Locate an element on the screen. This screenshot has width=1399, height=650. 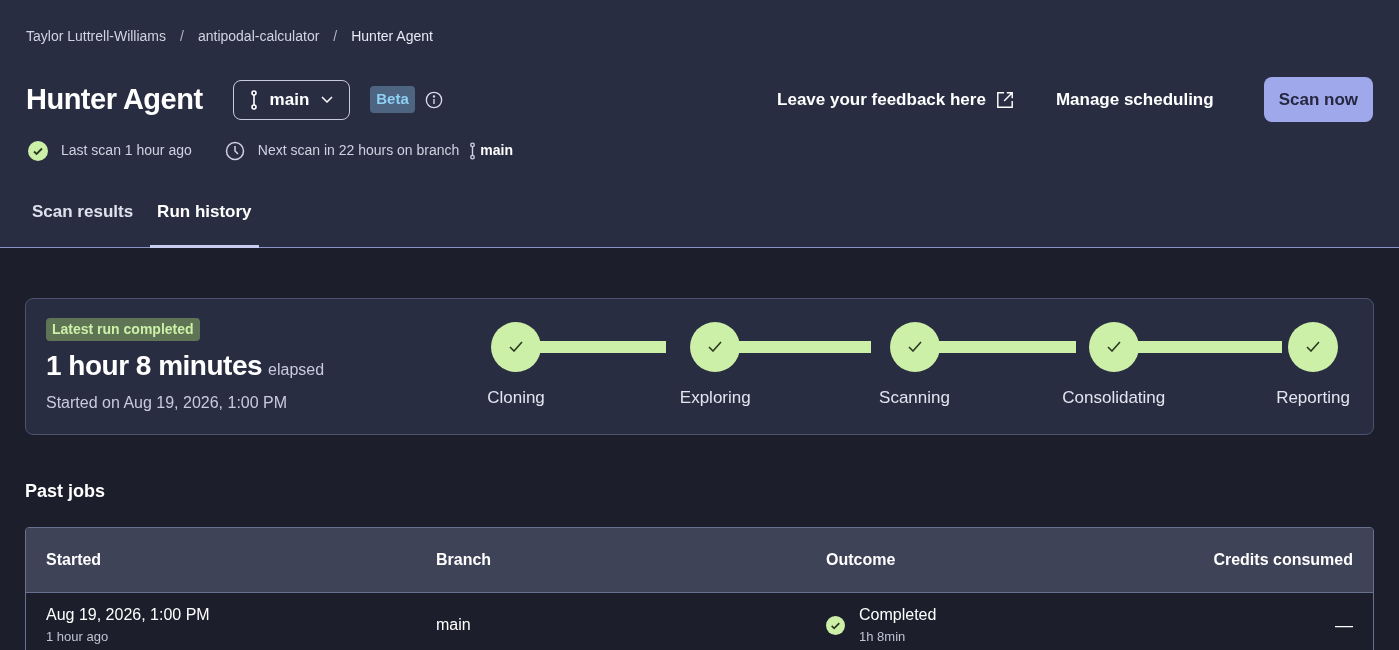
branch-name: main is located at coordinates (497, 150).